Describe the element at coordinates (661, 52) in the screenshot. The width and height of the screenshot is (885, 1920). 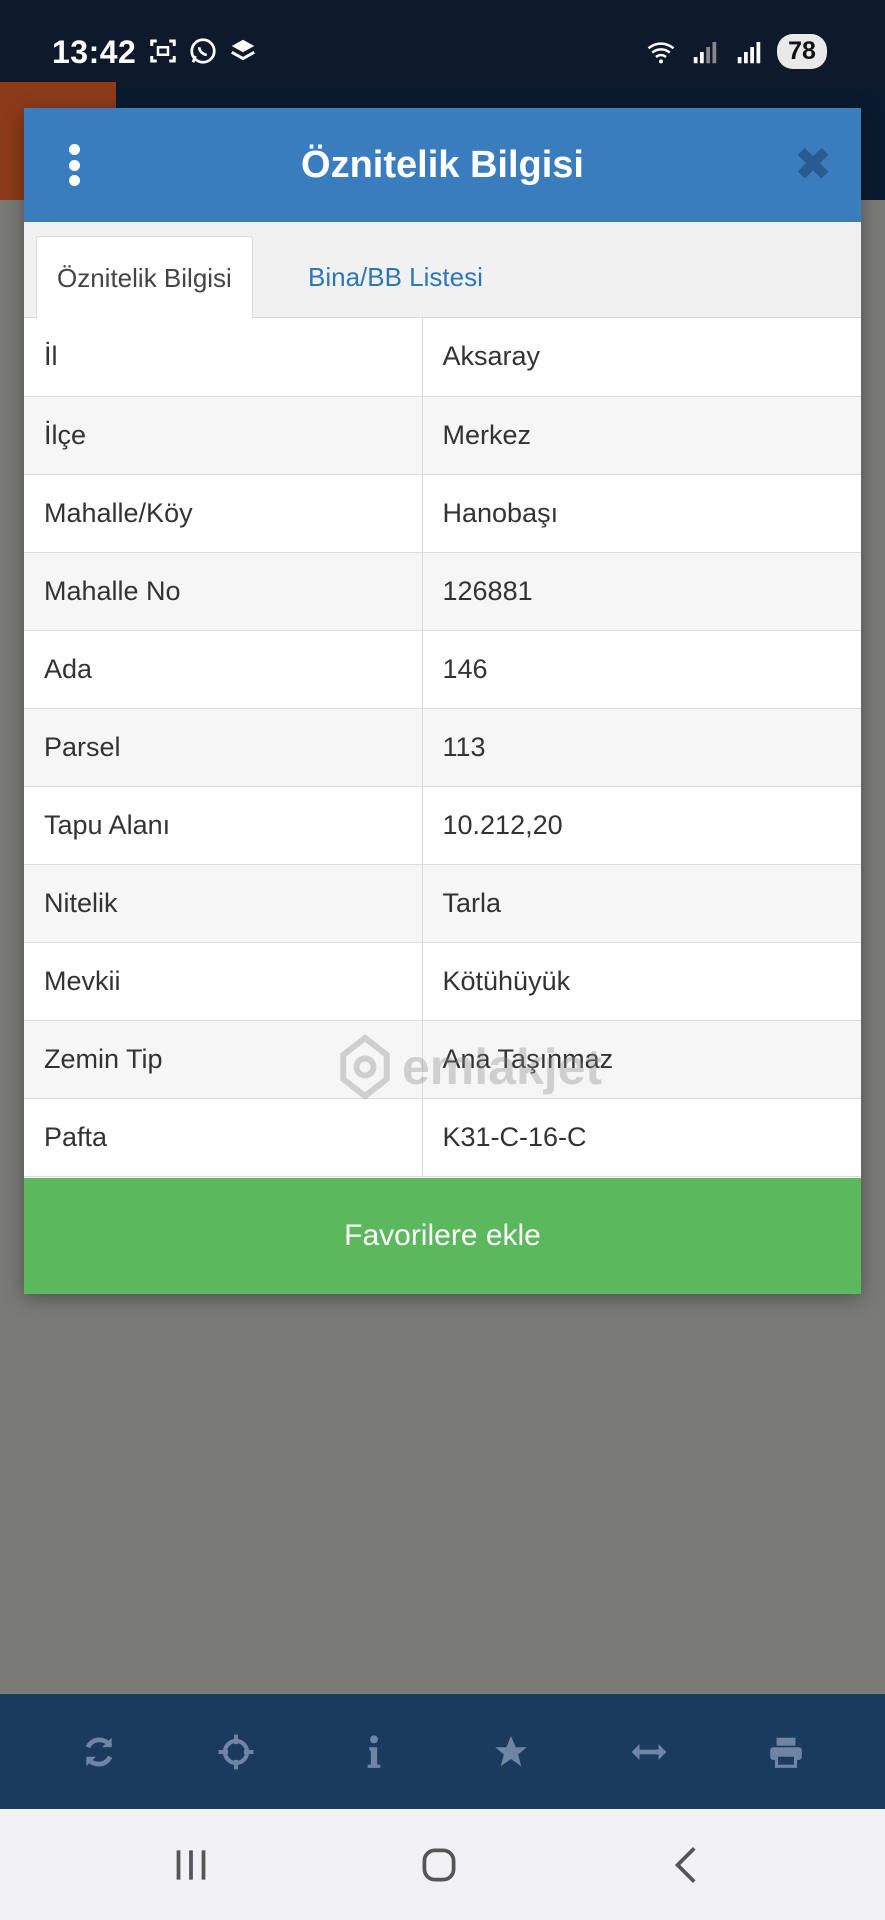
I see `wifi-icon` at that location.